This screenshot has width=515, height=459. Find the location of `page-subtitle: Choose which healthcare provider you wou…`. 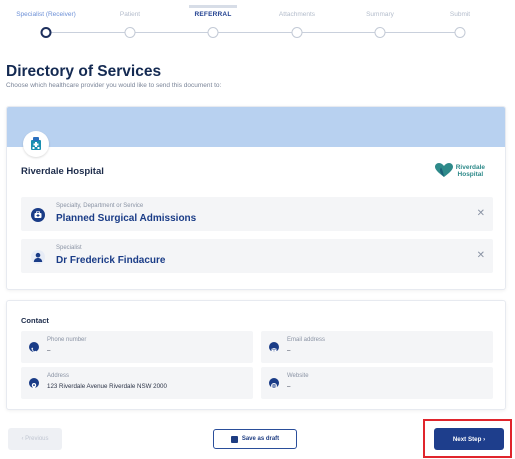

page-subtitle: Choose which healthcare provider you wou… is located at coordinates (114, 85).